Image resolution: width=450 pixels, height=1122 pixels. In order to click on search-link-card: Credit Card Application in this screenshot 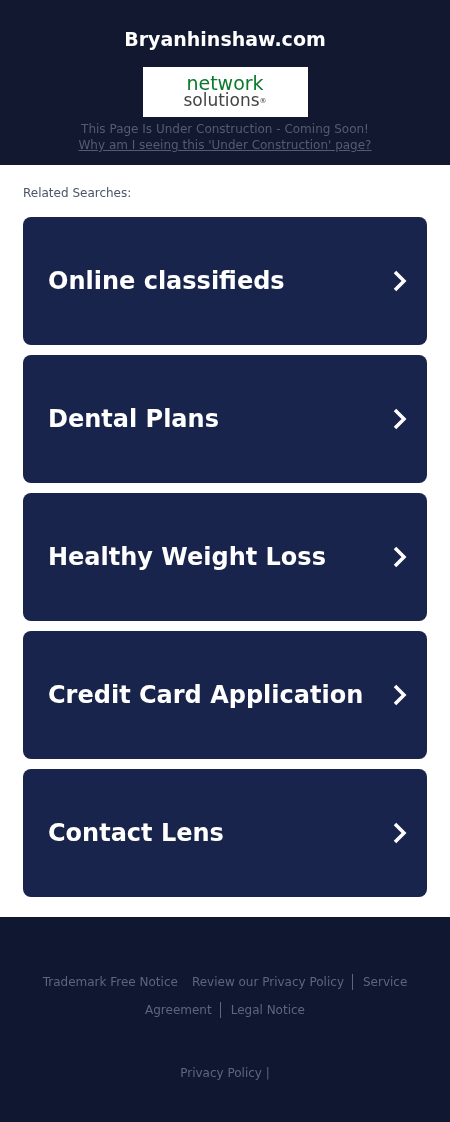, I will do `click(225, 695)`.